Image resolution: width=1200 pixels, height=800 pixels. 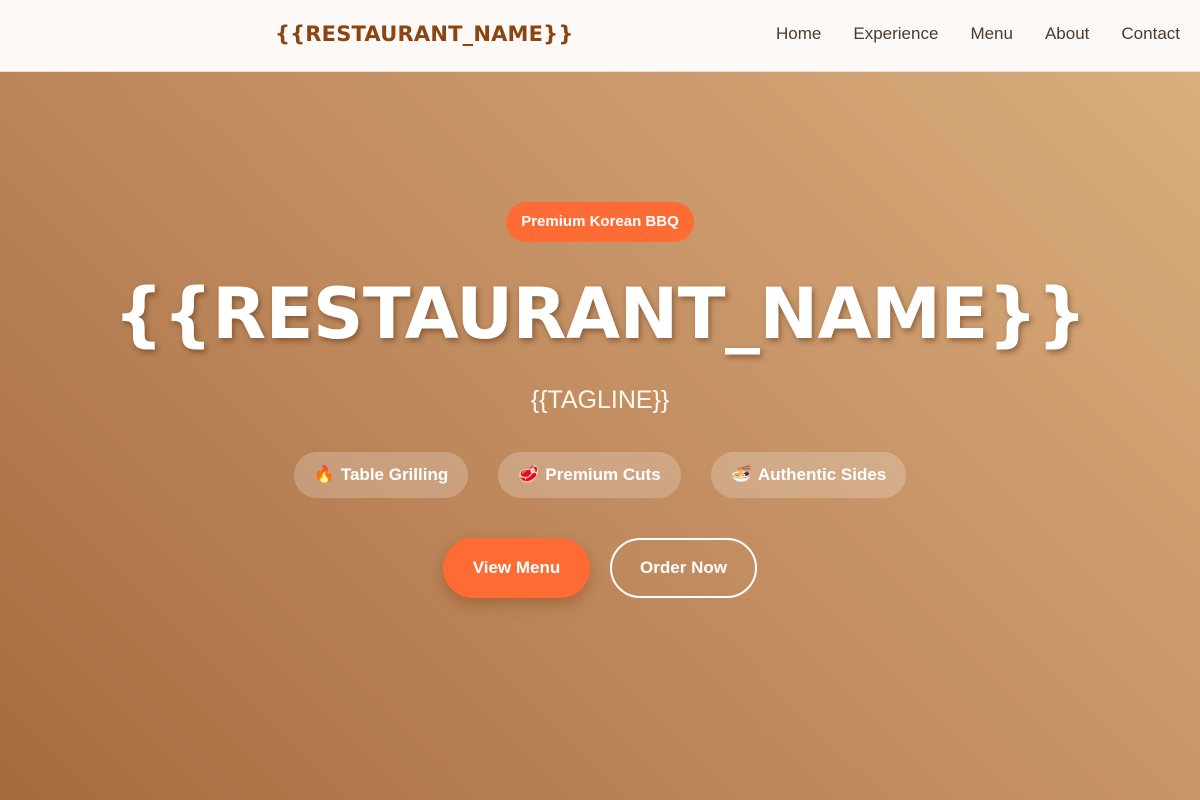 I want to click on hero-badge: Premium Korean BBQ, so click(x=600, y=222).